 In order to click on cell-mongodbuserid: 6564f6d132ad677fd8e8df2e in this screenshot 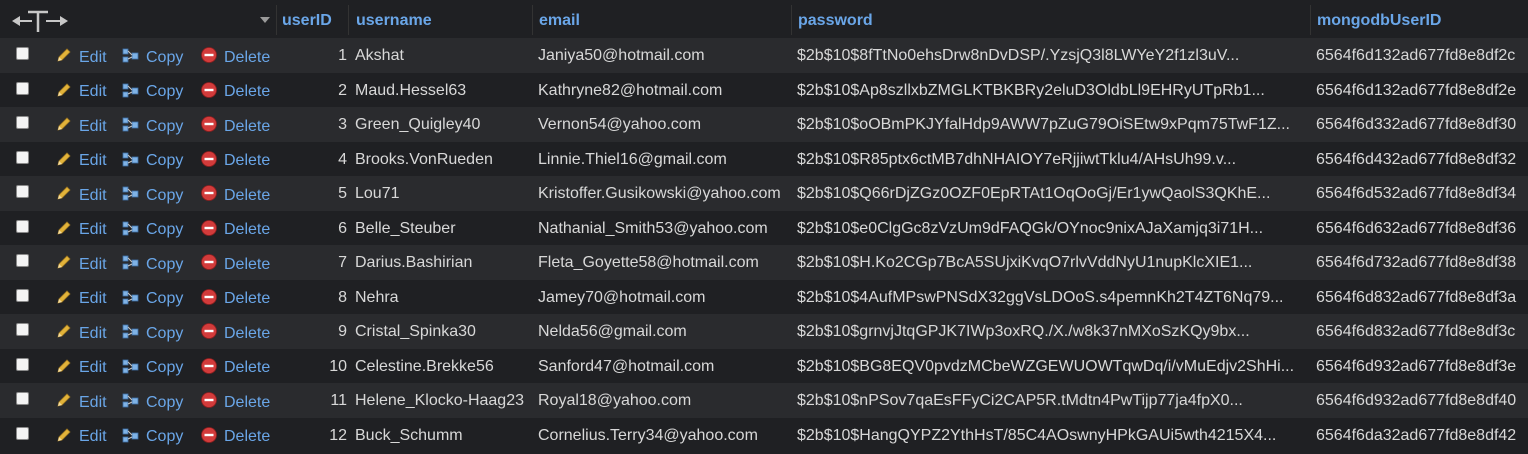, I will do `click(1421, 91)`.